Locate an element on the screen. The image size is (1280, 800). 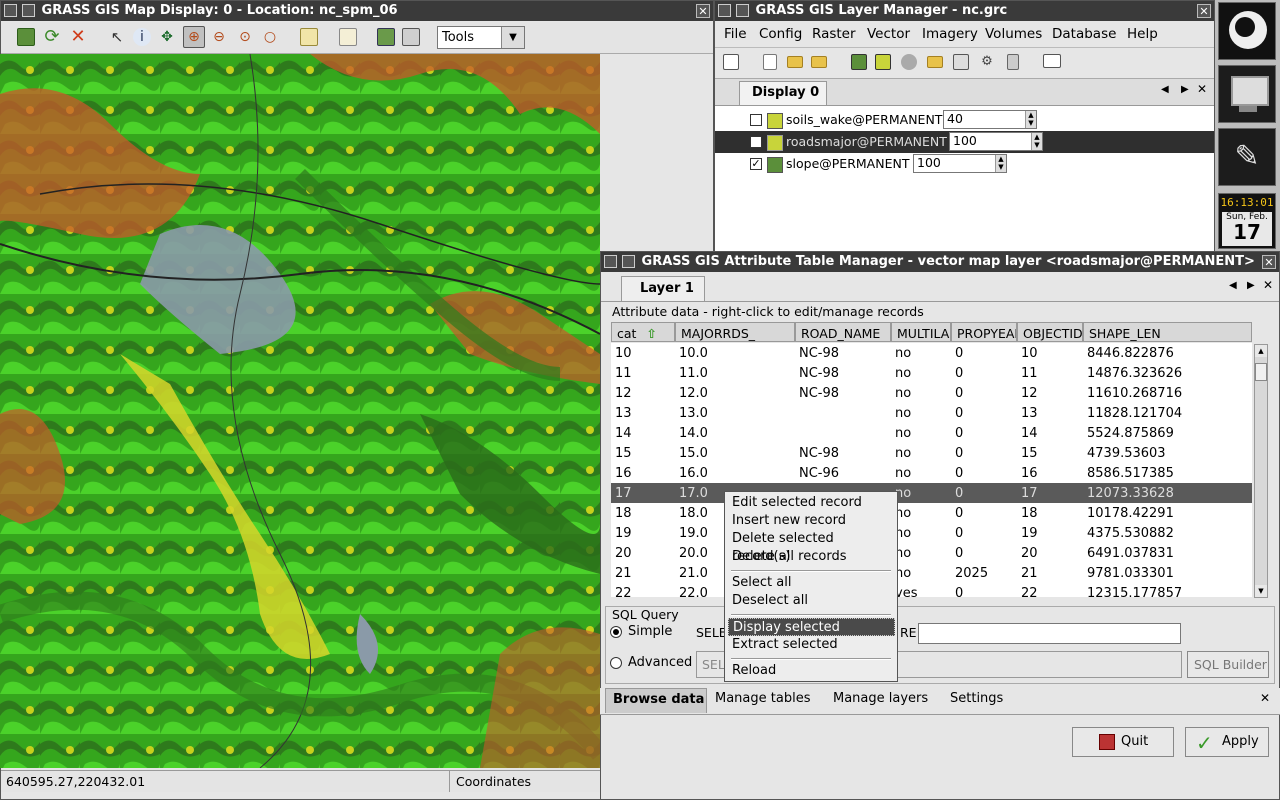
print-icon is located at coordinates (411, 37).